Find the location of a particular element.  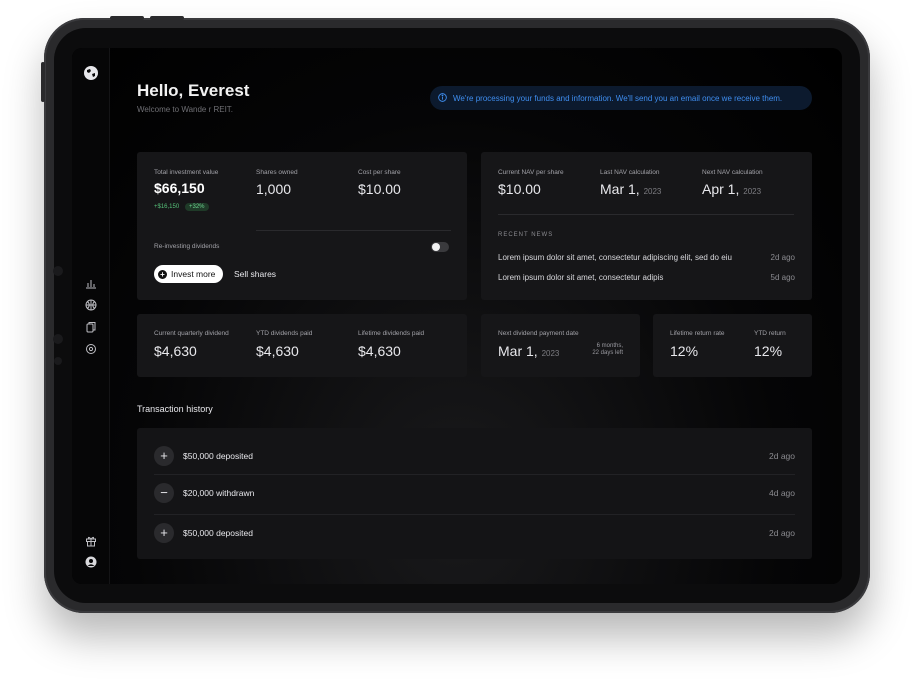

total-investment-label: Total investment value is located at coordinates (186, 172).